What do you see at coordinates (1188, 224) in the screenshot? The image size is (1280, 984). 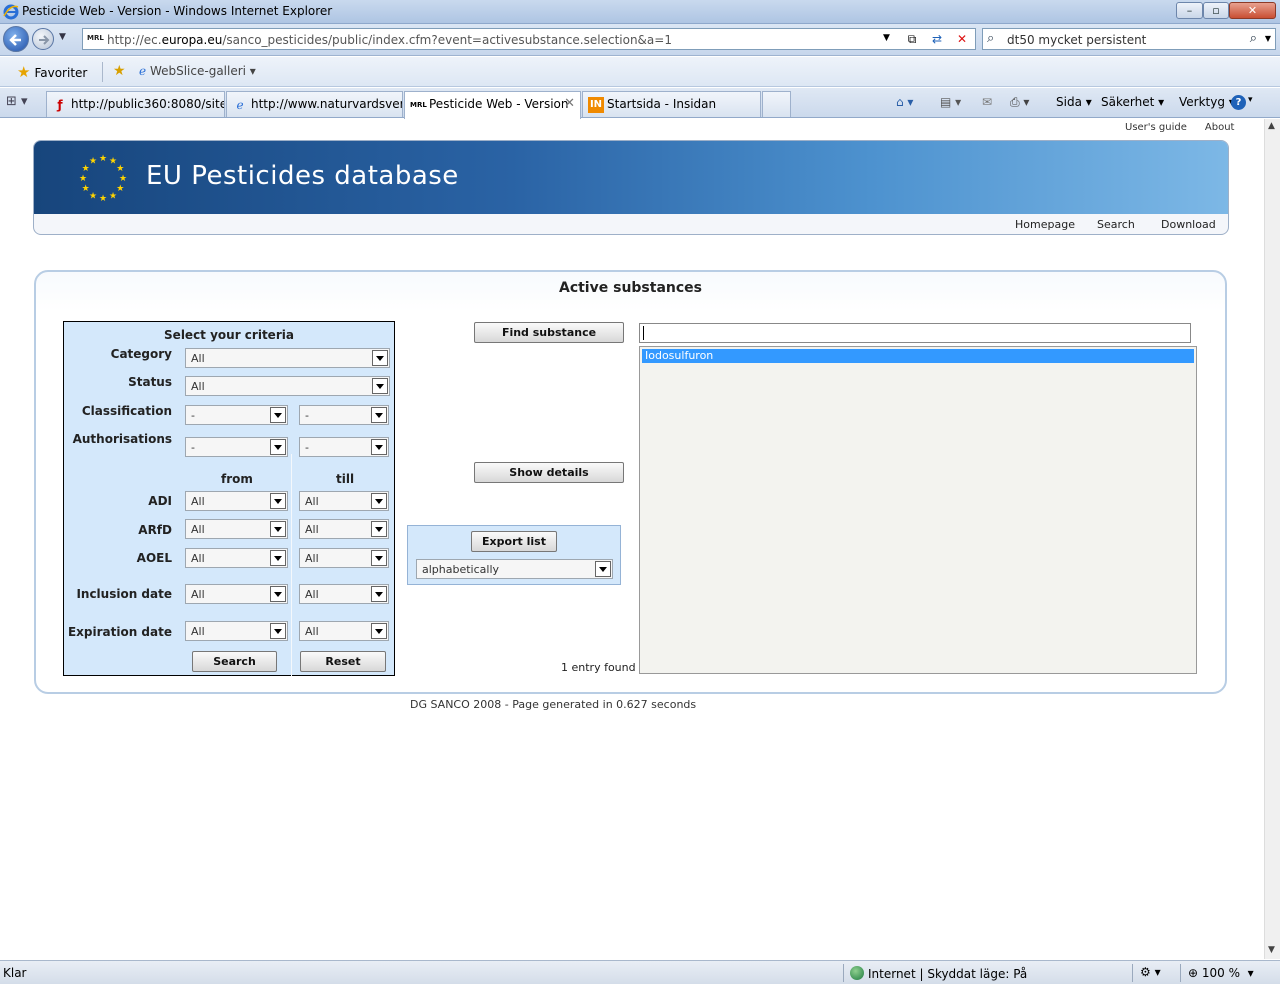 I see `download-link: Download` at bounding box center [1188, 224].